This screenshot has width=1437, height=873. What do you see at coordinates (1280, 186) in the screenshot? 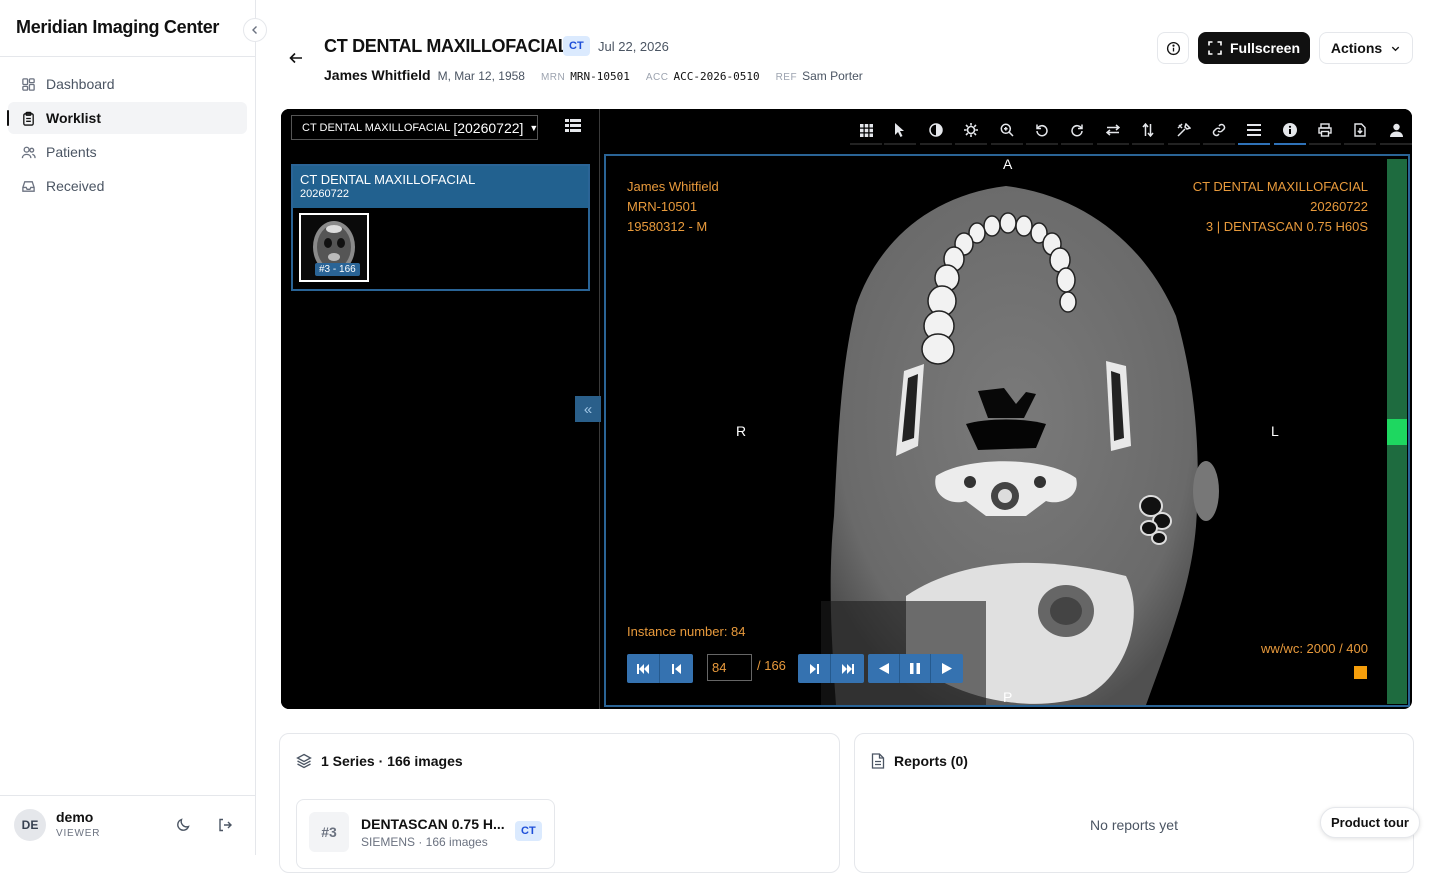
I see `overlay-study-desc: CT DENTAL MAXILLOFACIAL` at bounding box center [1280, 186].